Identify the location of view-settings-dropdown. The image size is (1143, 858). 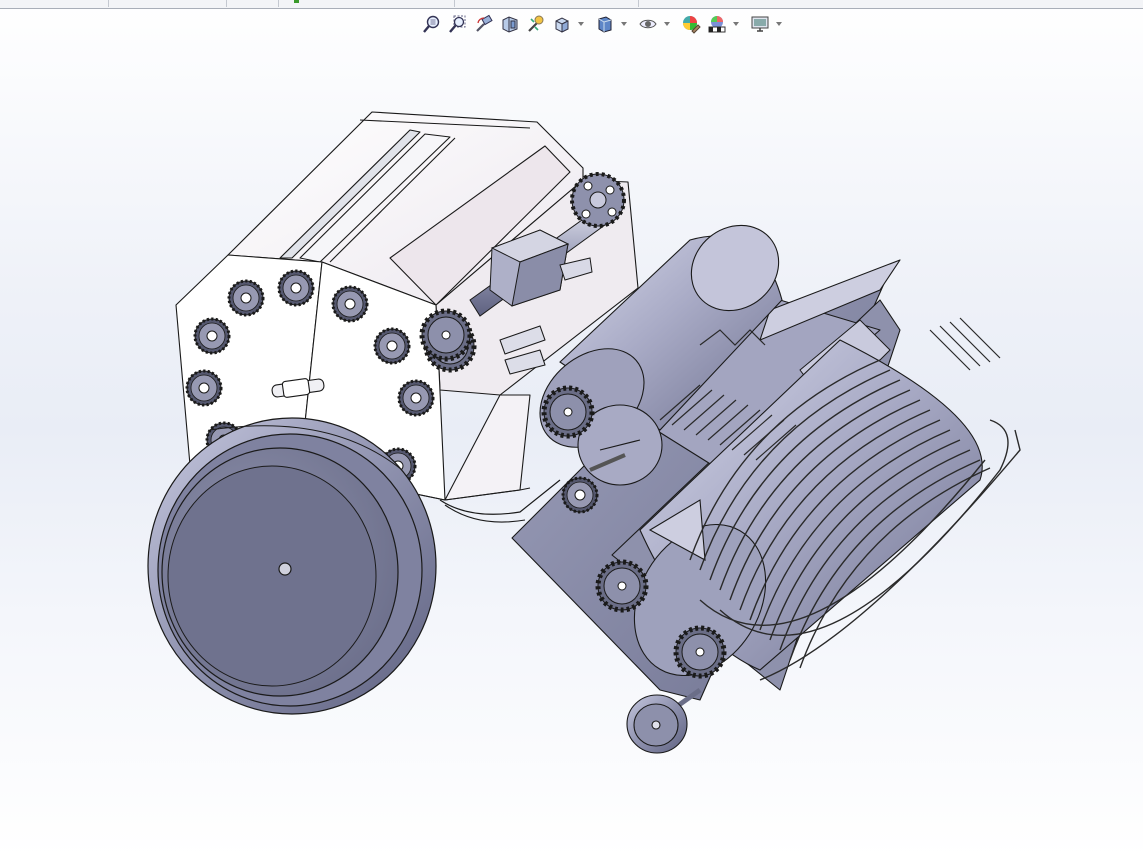
(778, 24).